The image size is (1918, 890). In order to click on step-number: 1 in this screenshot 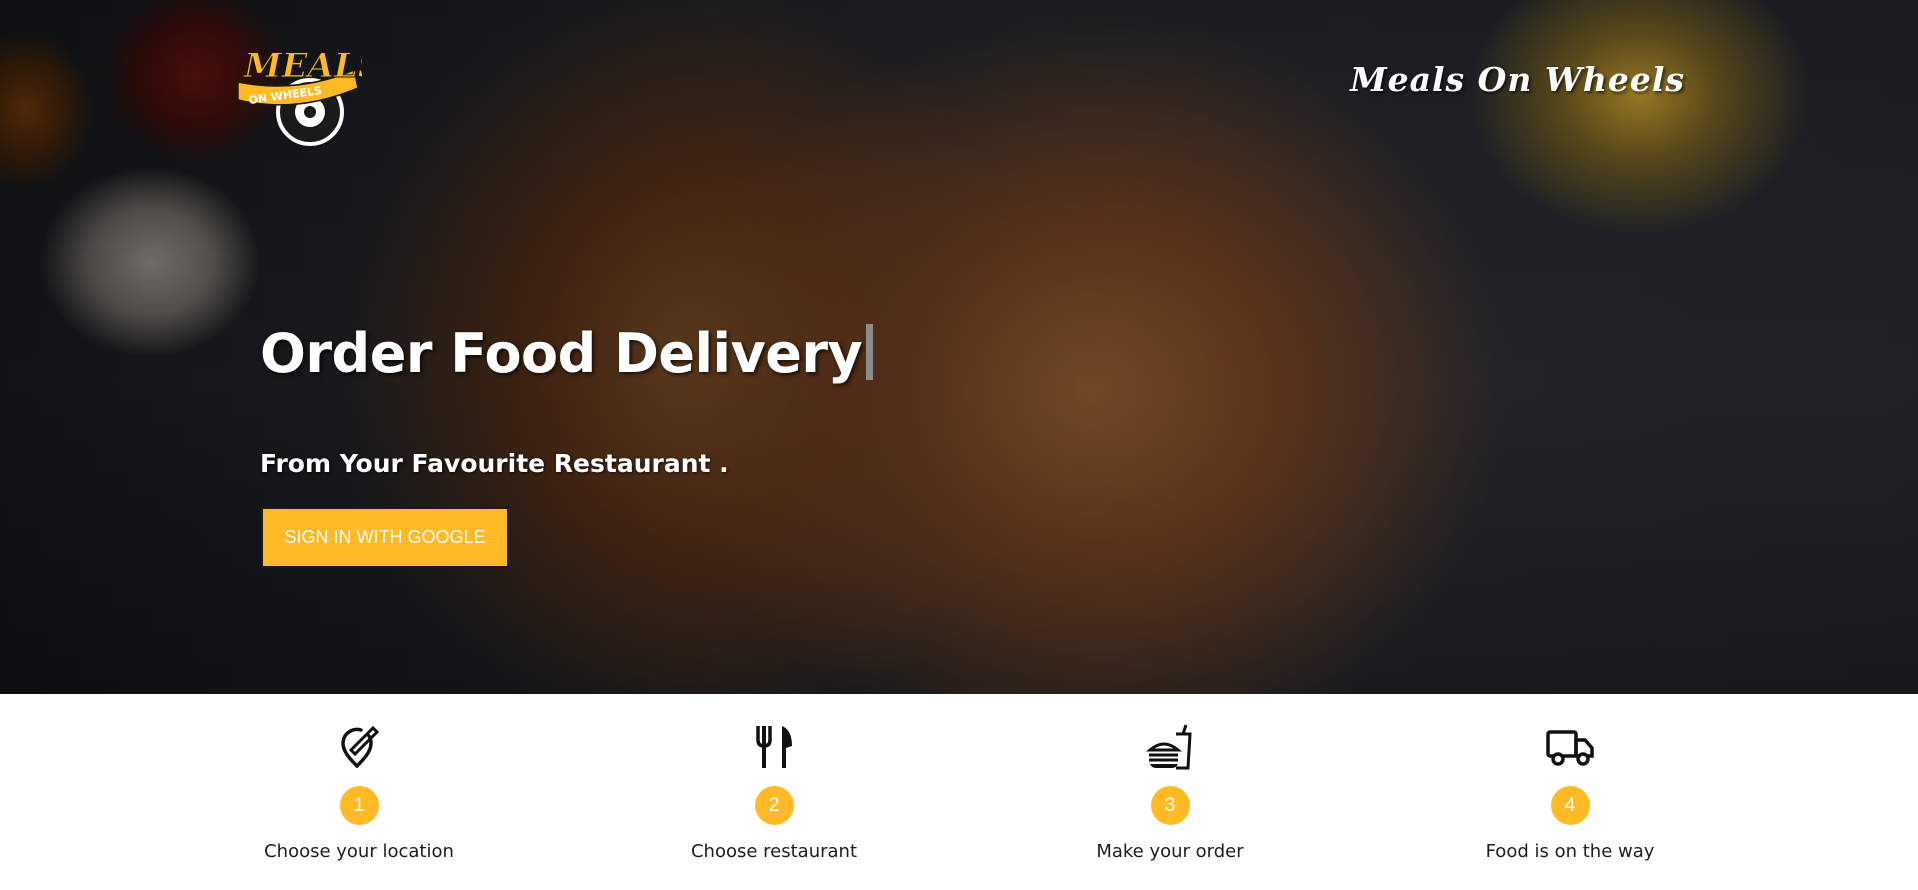, I will do `click(359, 805)`.